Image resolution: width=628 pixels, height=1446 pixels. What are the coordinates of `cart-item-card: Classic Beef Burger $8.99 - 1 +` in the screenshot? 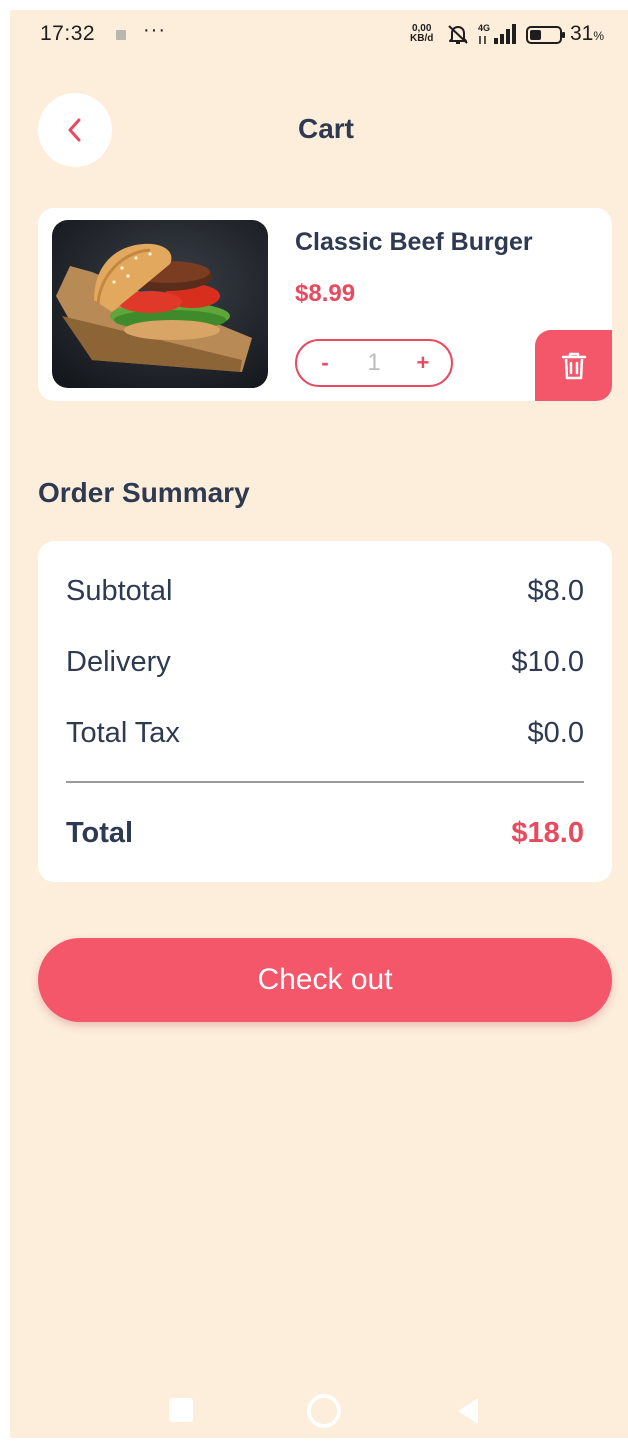 It's located at (325, 304).